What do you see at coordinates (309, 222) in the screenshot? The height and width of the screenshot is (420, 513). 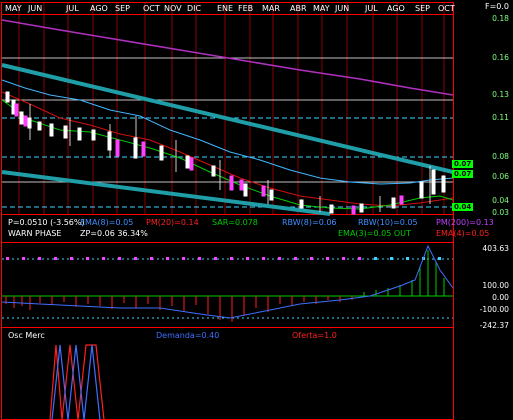 I see `rbw8-readout: RBW(8)=0.06` at bounding box center [309, 222].